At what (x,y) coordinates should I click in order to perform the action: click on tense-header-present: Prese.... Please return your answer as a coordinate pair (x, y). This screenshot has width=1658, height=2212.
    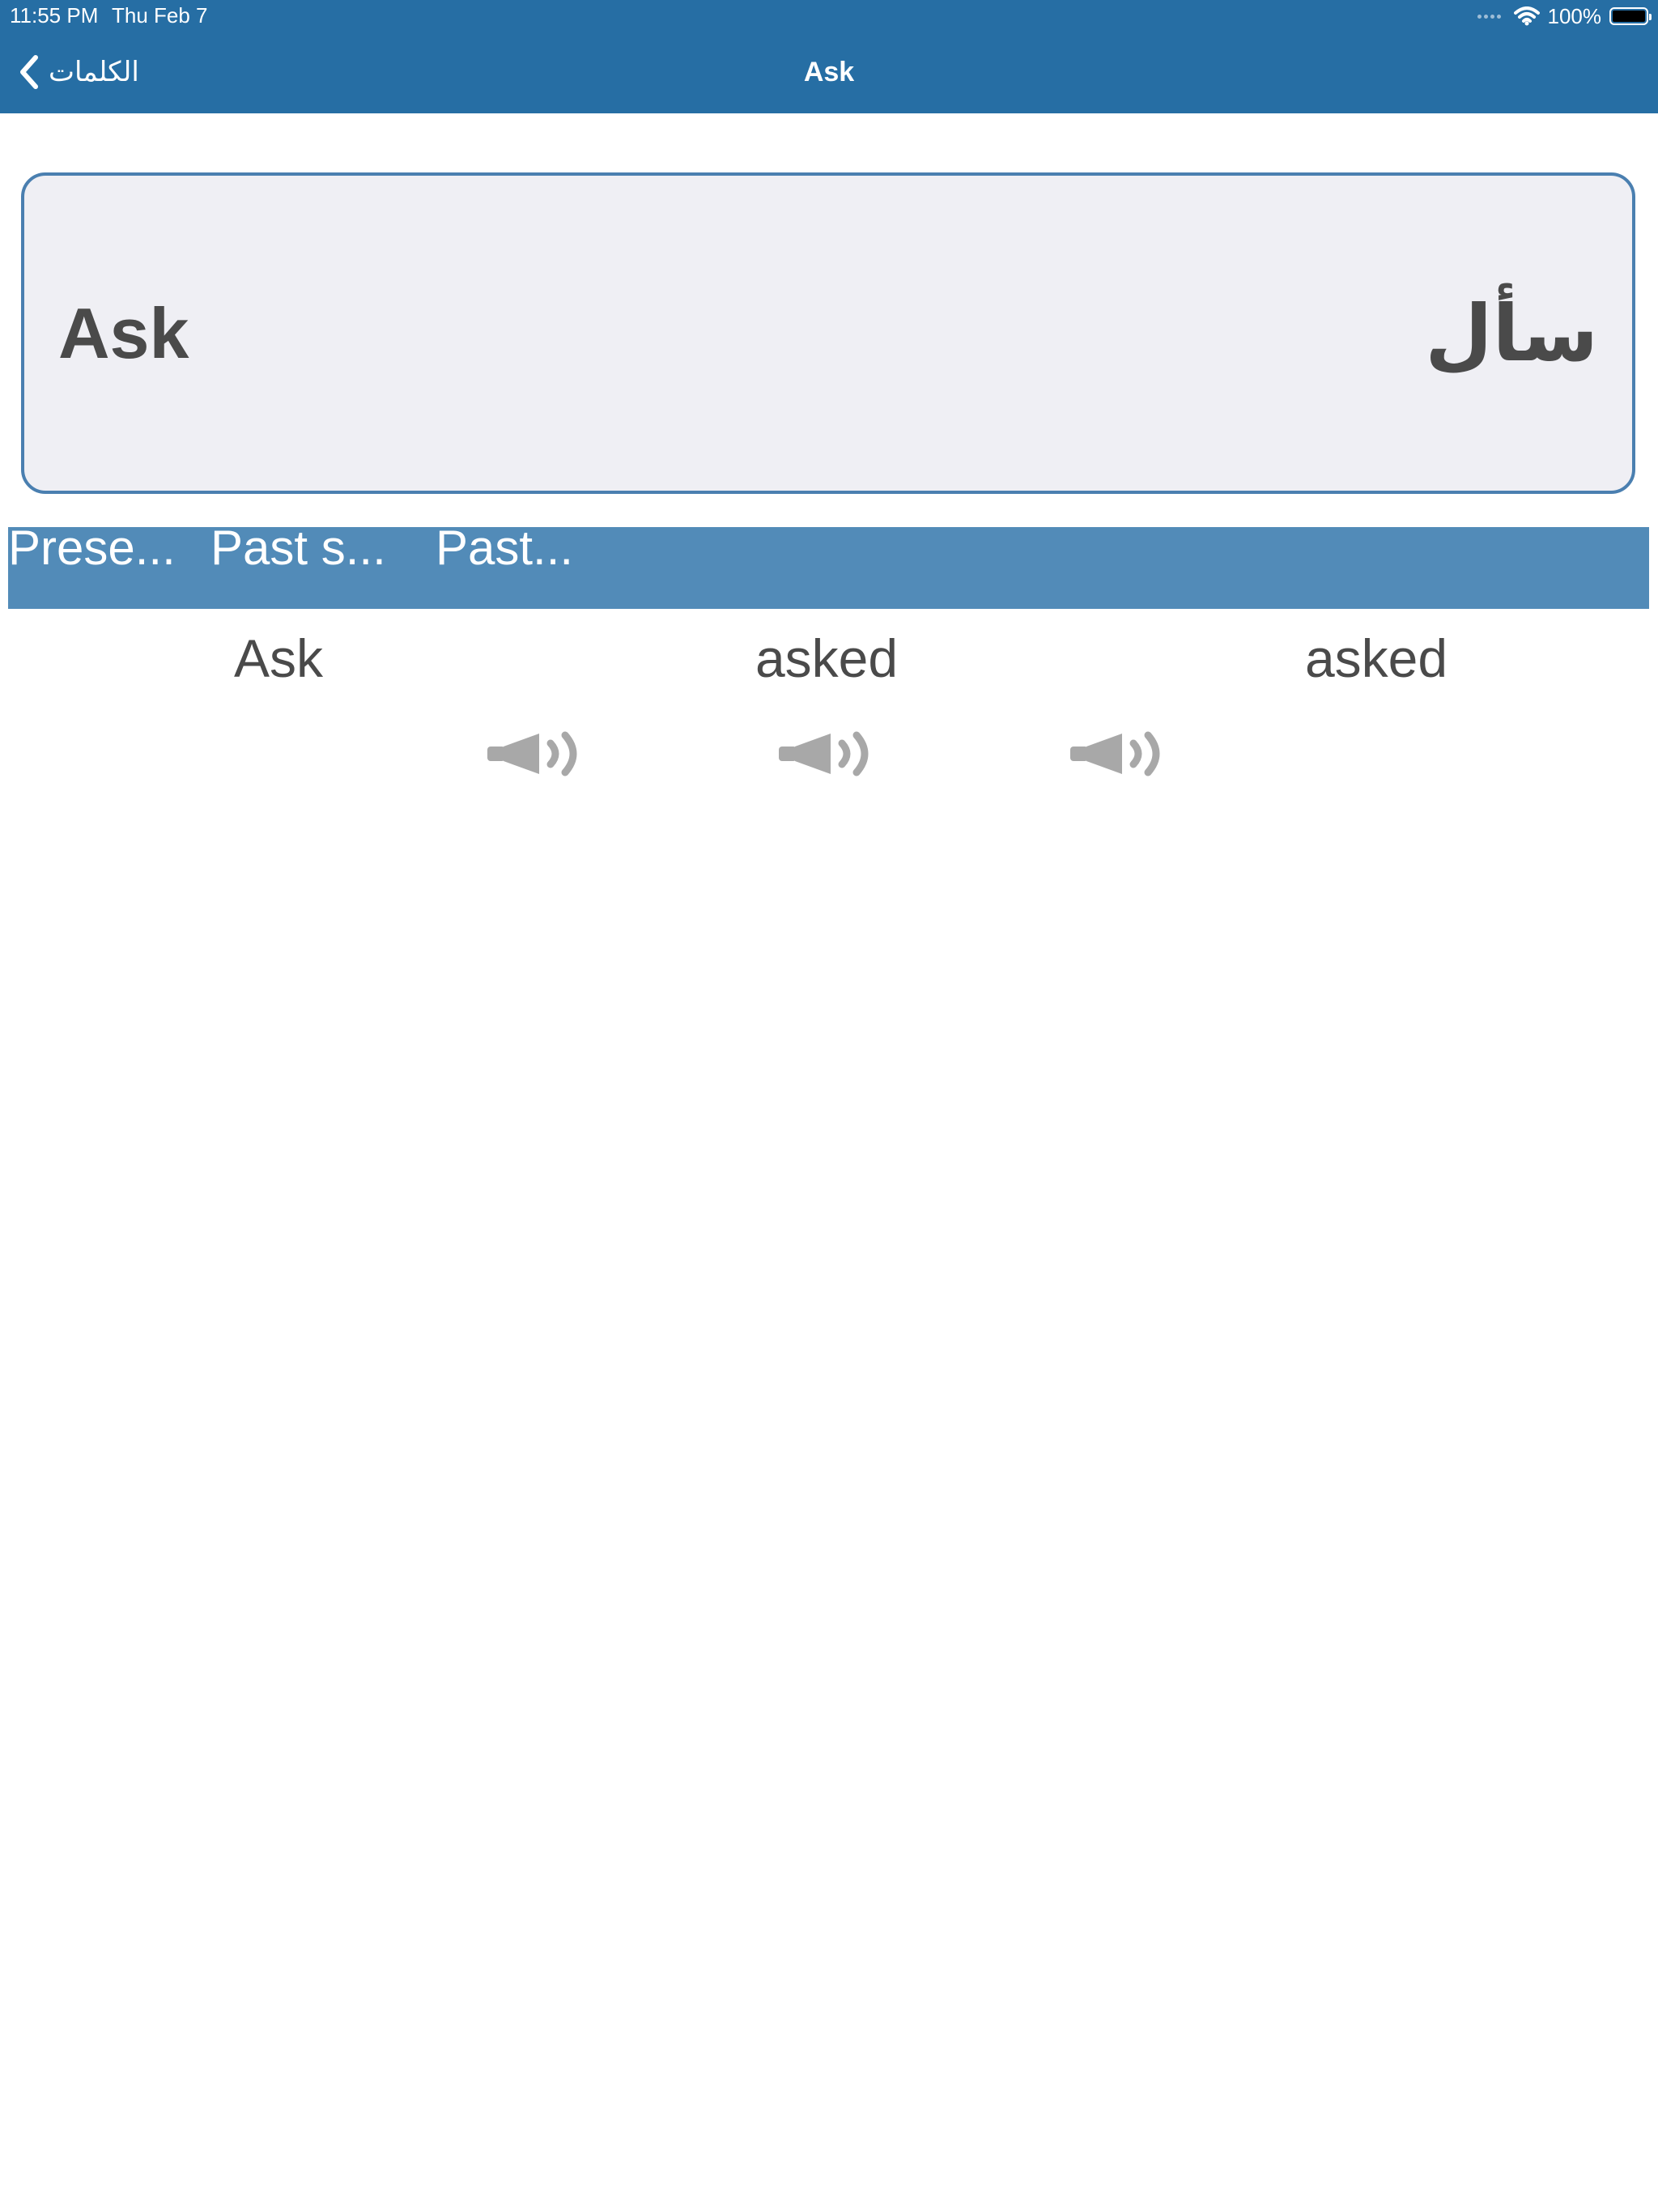
    Looking at the image, I should click on (92, 551).